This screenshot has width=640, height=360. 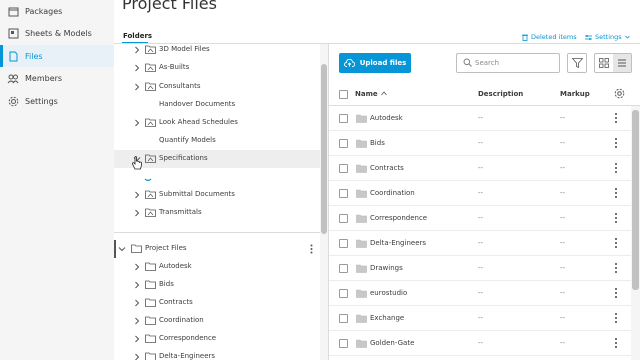 I want to click on tree-scrollbar-thumb, so click(x=324, y=149).